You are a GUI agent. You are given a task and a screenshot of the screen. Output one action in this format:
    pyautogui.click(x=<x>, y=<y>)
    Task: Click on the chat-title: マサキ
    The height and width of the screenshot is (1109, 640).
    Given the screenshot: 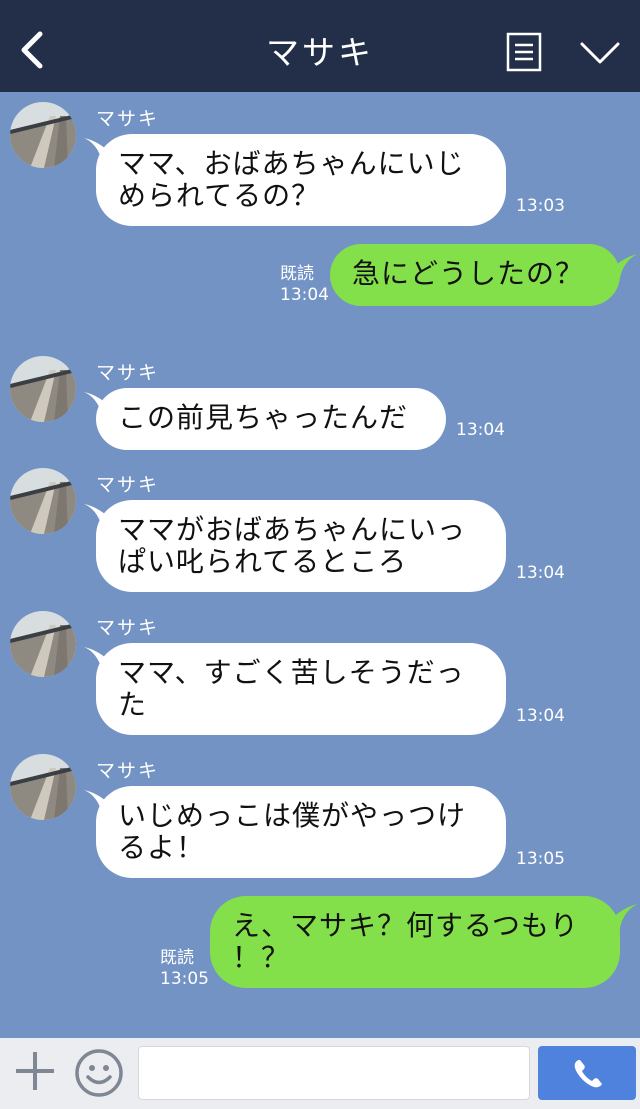 What is the action you would take?
    pyautogui.click(x=320, y=52)
    